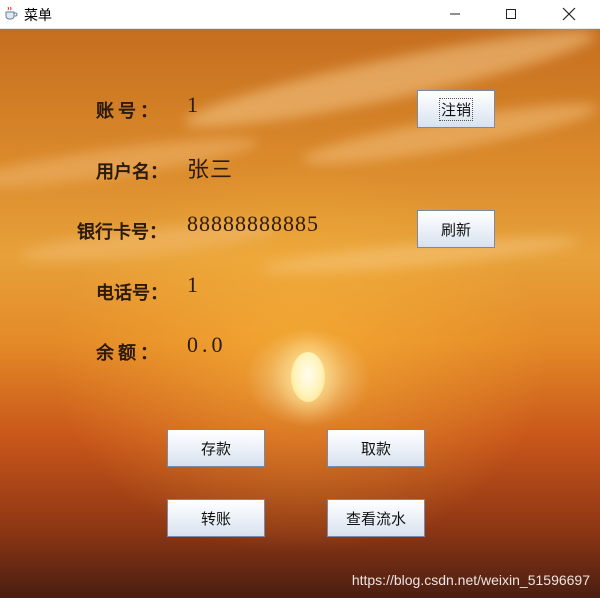 The width and height of the screenshot is (600, 598). I want to click on deposit-button-label: 存款, so click(215, 448).